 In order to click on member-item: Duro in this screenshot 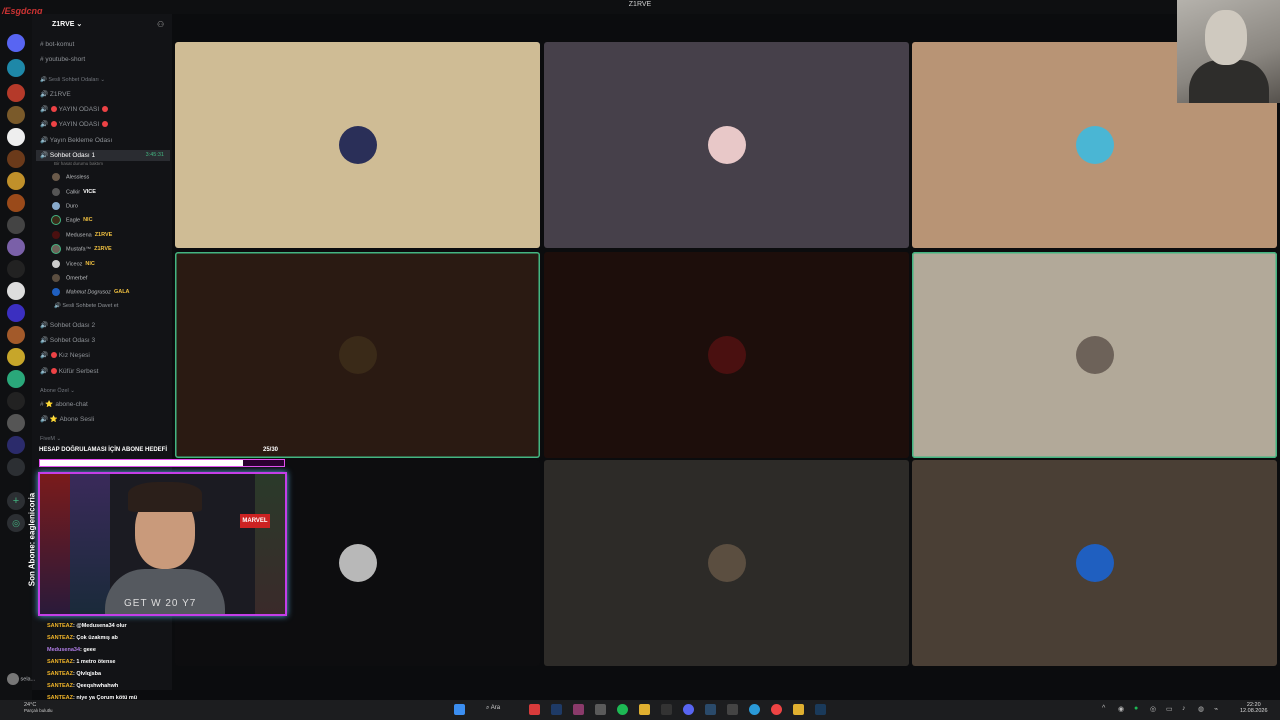, I will do `click(65, 206)`.